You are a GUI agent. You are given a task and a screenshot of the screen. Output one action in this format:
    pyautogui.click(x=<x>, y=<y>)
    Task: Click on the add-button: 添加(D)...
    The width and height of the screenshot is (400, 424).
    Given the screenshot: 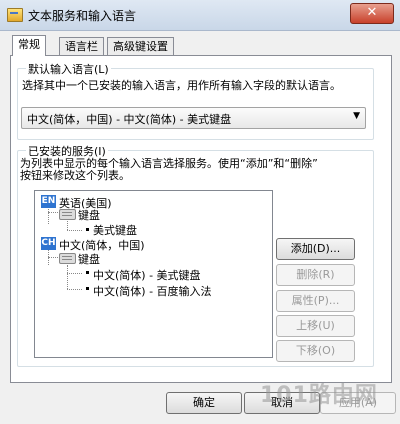 What is the action you would take?
    pyautogui.click(x=315, y=249)
    